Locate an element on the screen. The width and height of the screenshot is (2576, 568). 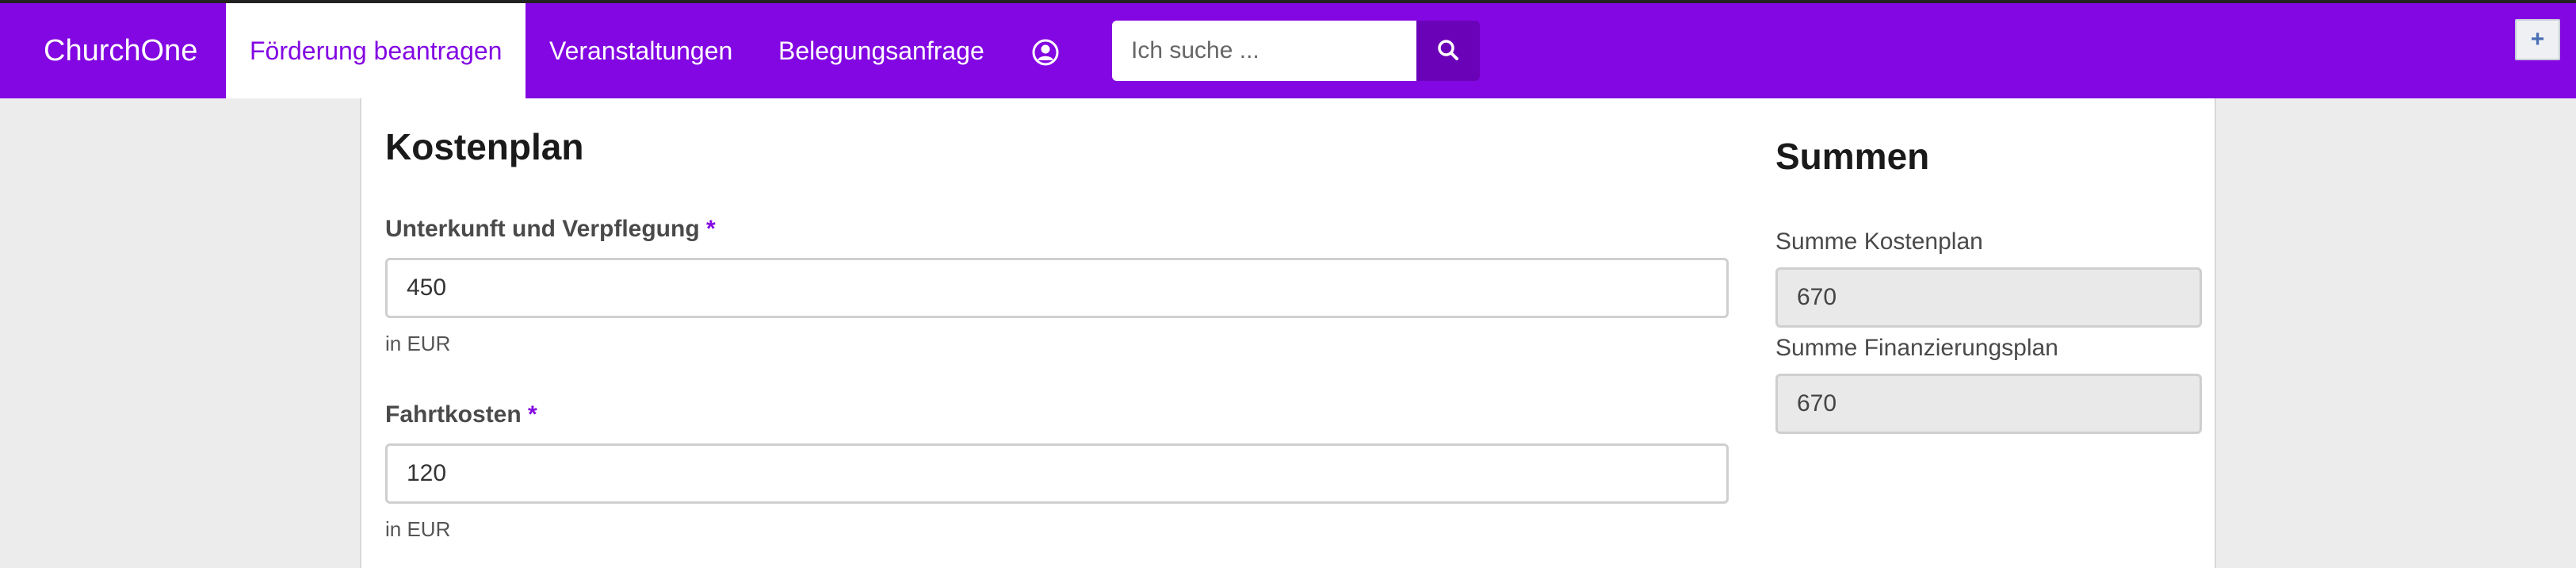
user-circle-icon is located at coordinates (1045, 53).